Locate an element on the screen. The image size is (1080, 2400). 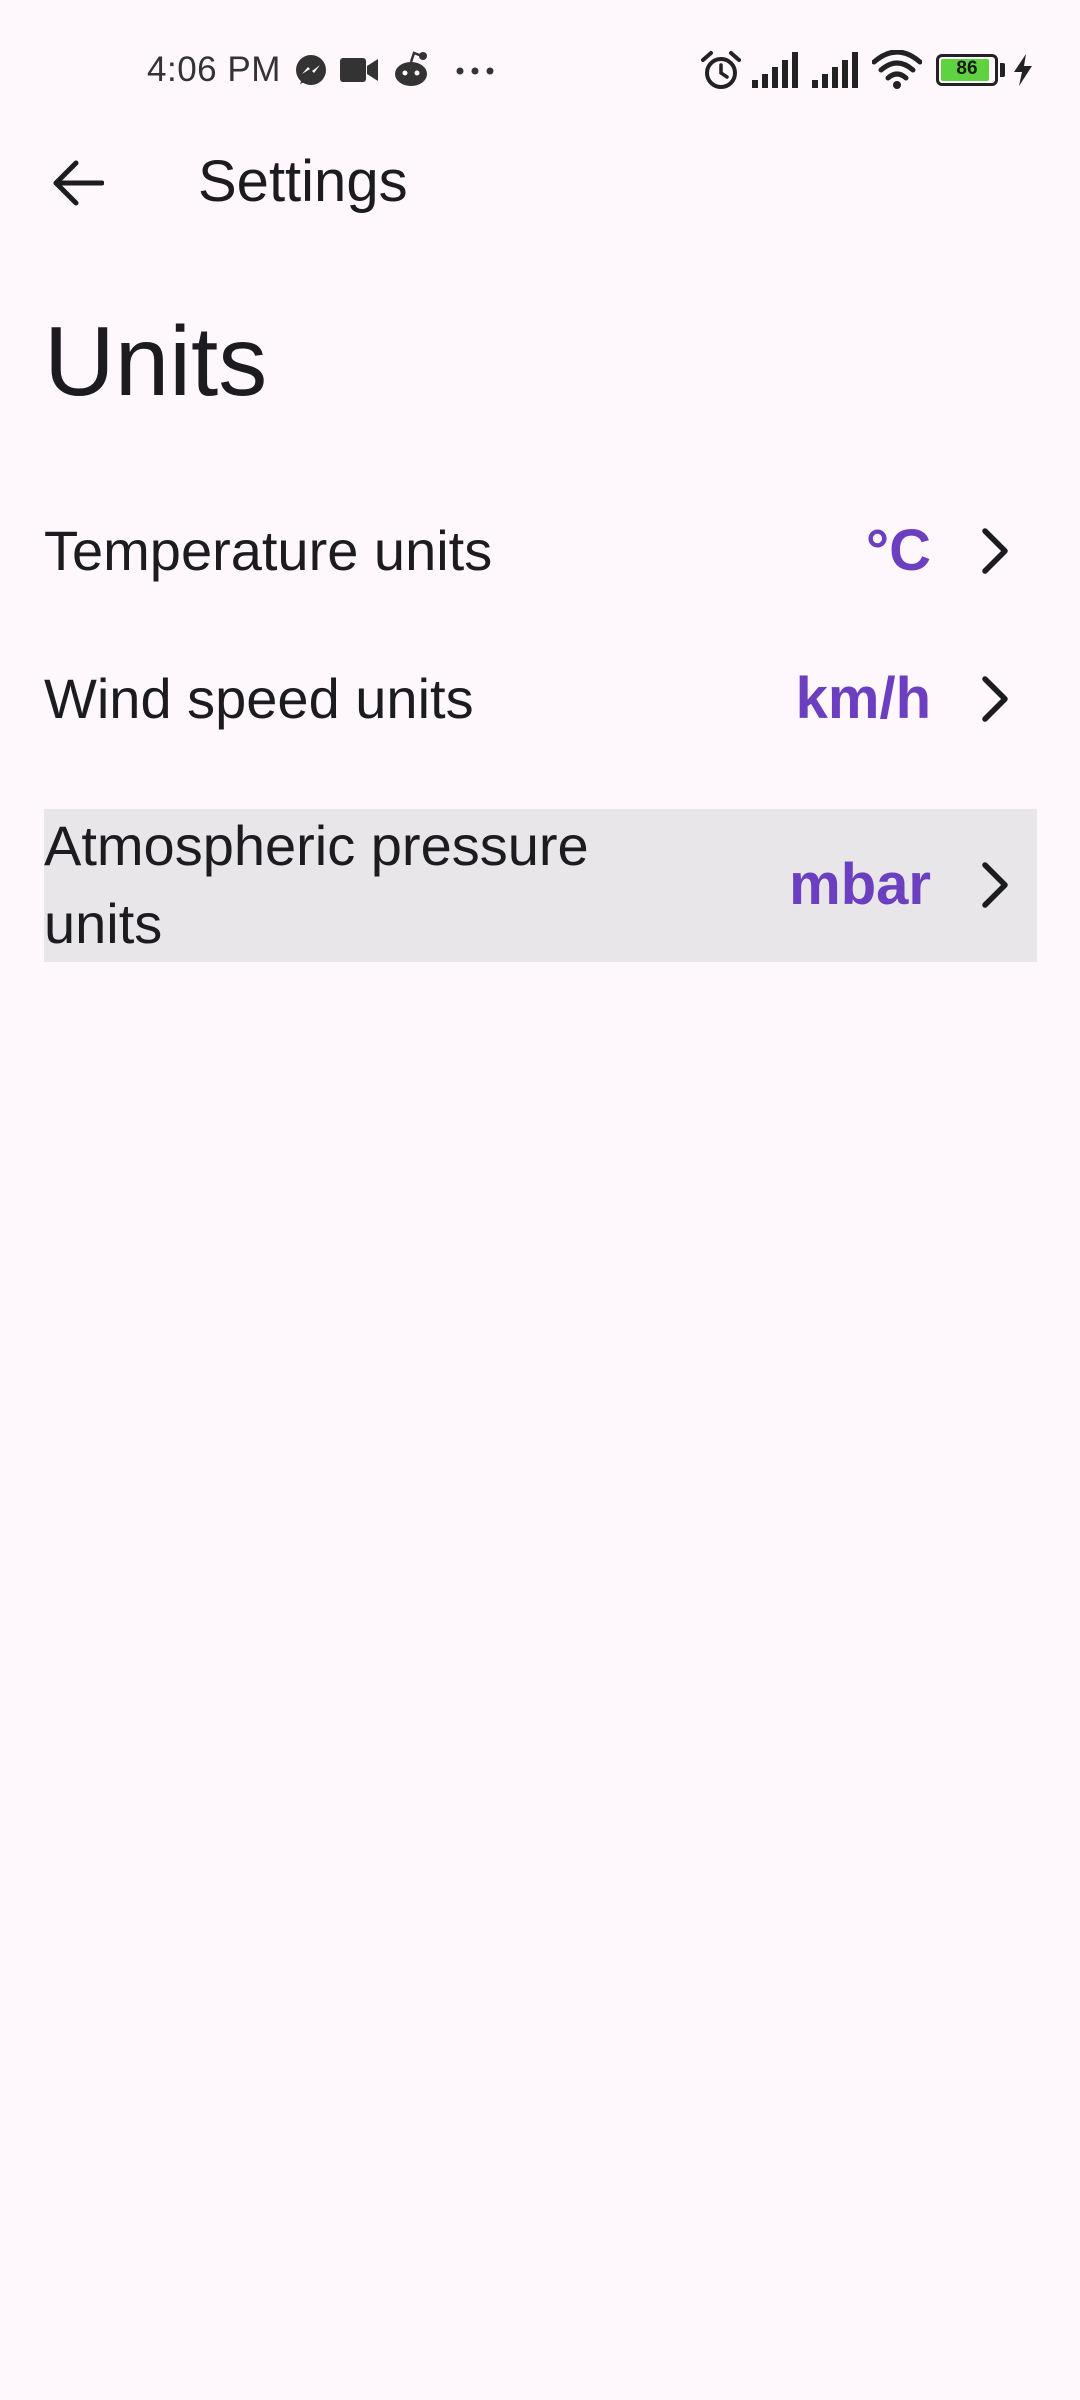
status-bar: 4:06 PM 86 is located at coordinates (540, 70).